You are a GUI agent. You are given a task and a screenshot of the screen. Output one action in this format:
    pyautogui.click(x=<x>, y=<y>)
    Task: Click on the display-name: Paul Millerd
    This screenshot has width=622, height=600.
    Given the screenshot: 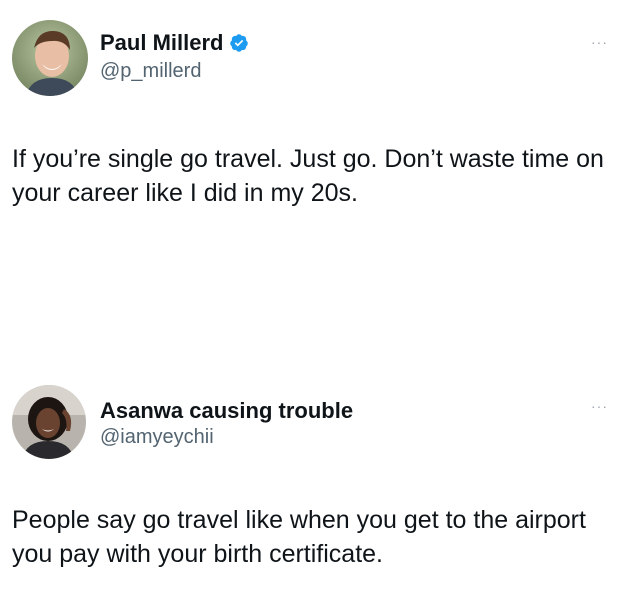 What is the action you would take?
    pyautogui.click(x=161, y=43)
    